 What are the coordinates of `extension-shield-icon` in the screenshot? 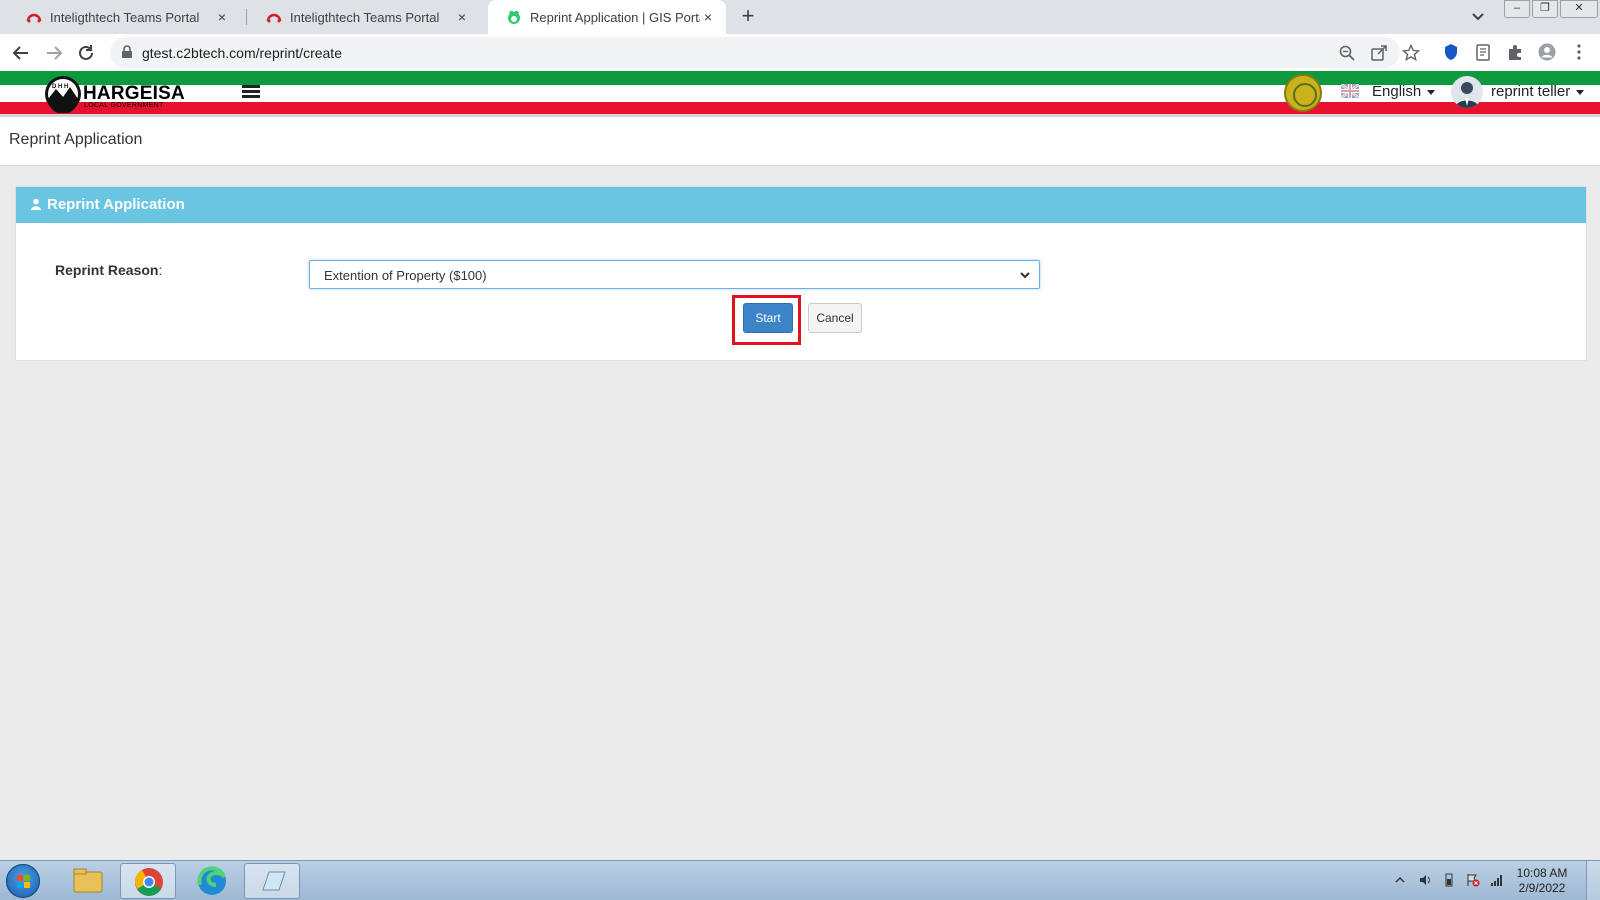 It's located at (1451, 52).